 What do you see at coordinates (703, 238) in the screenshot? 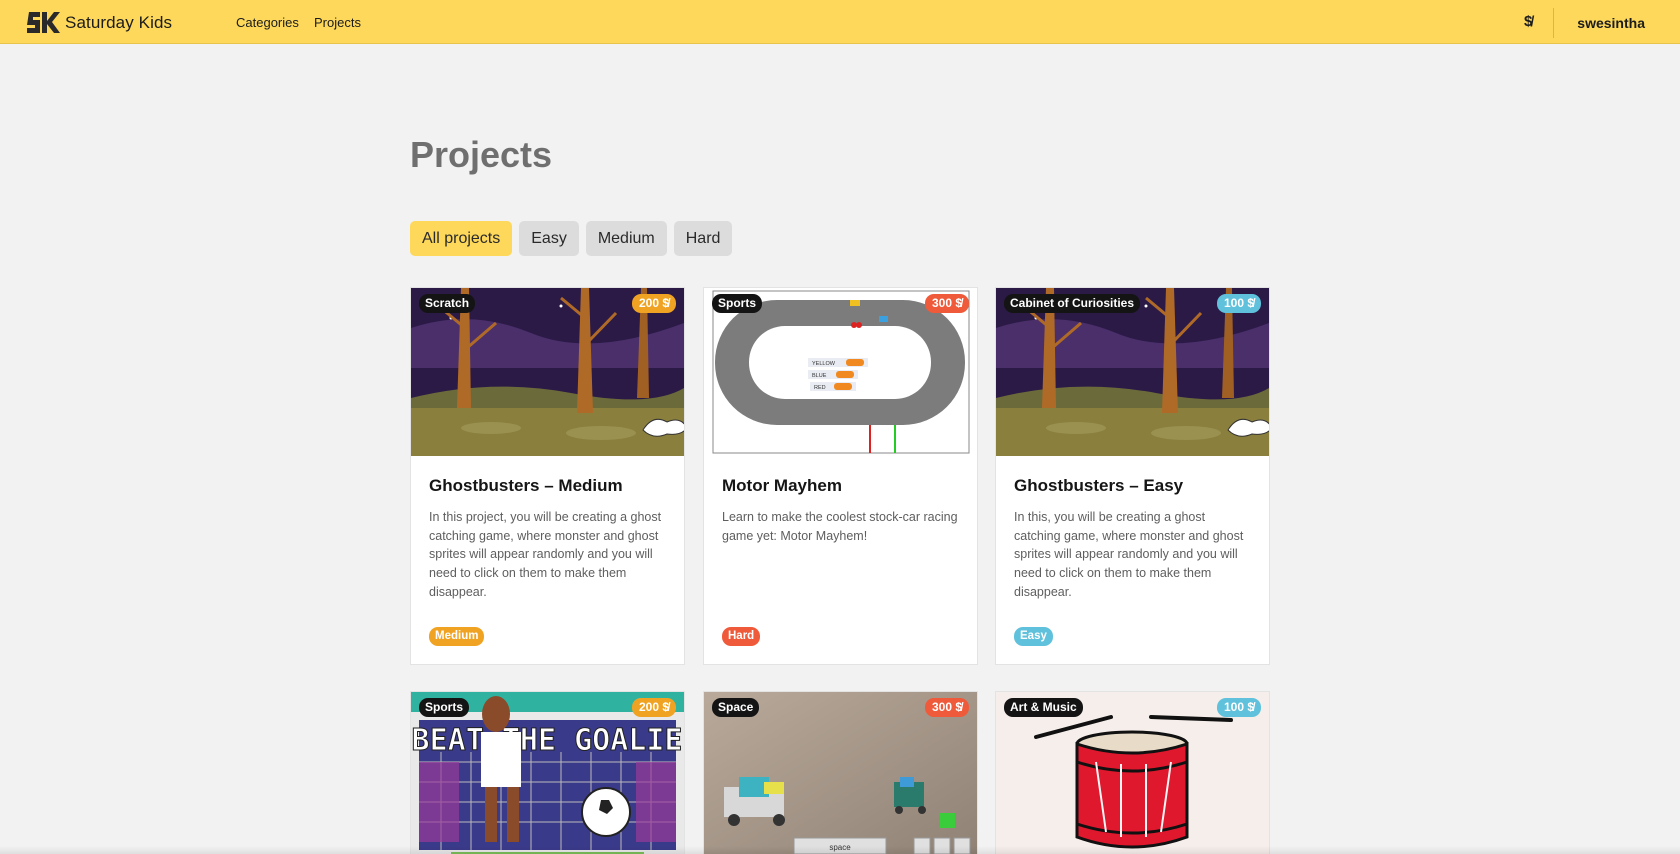
I see `filter-hard: Hard` at bounding box center [703, 238].